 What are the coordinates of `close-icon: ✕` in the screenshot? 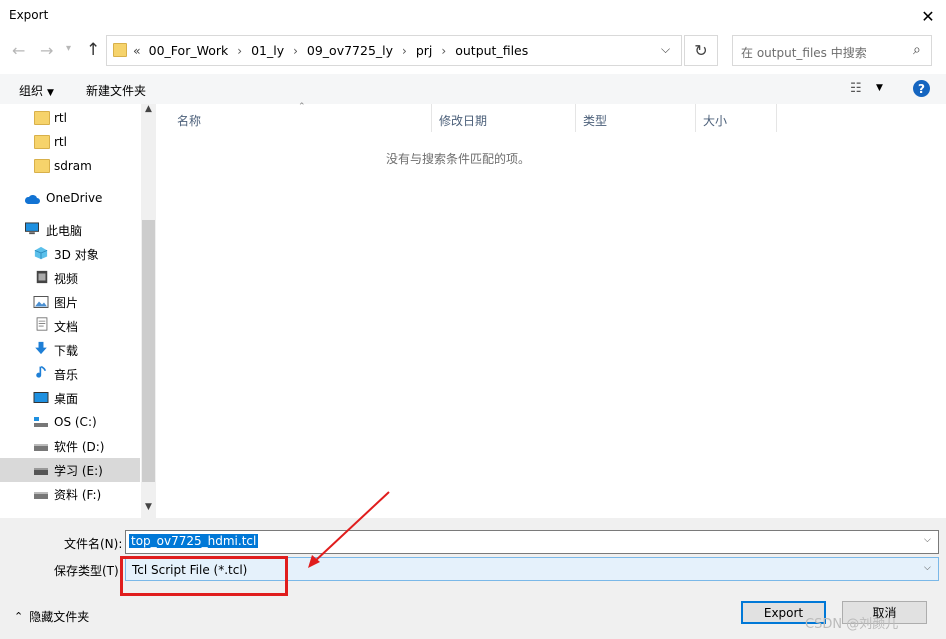 It's located at (928, 16).